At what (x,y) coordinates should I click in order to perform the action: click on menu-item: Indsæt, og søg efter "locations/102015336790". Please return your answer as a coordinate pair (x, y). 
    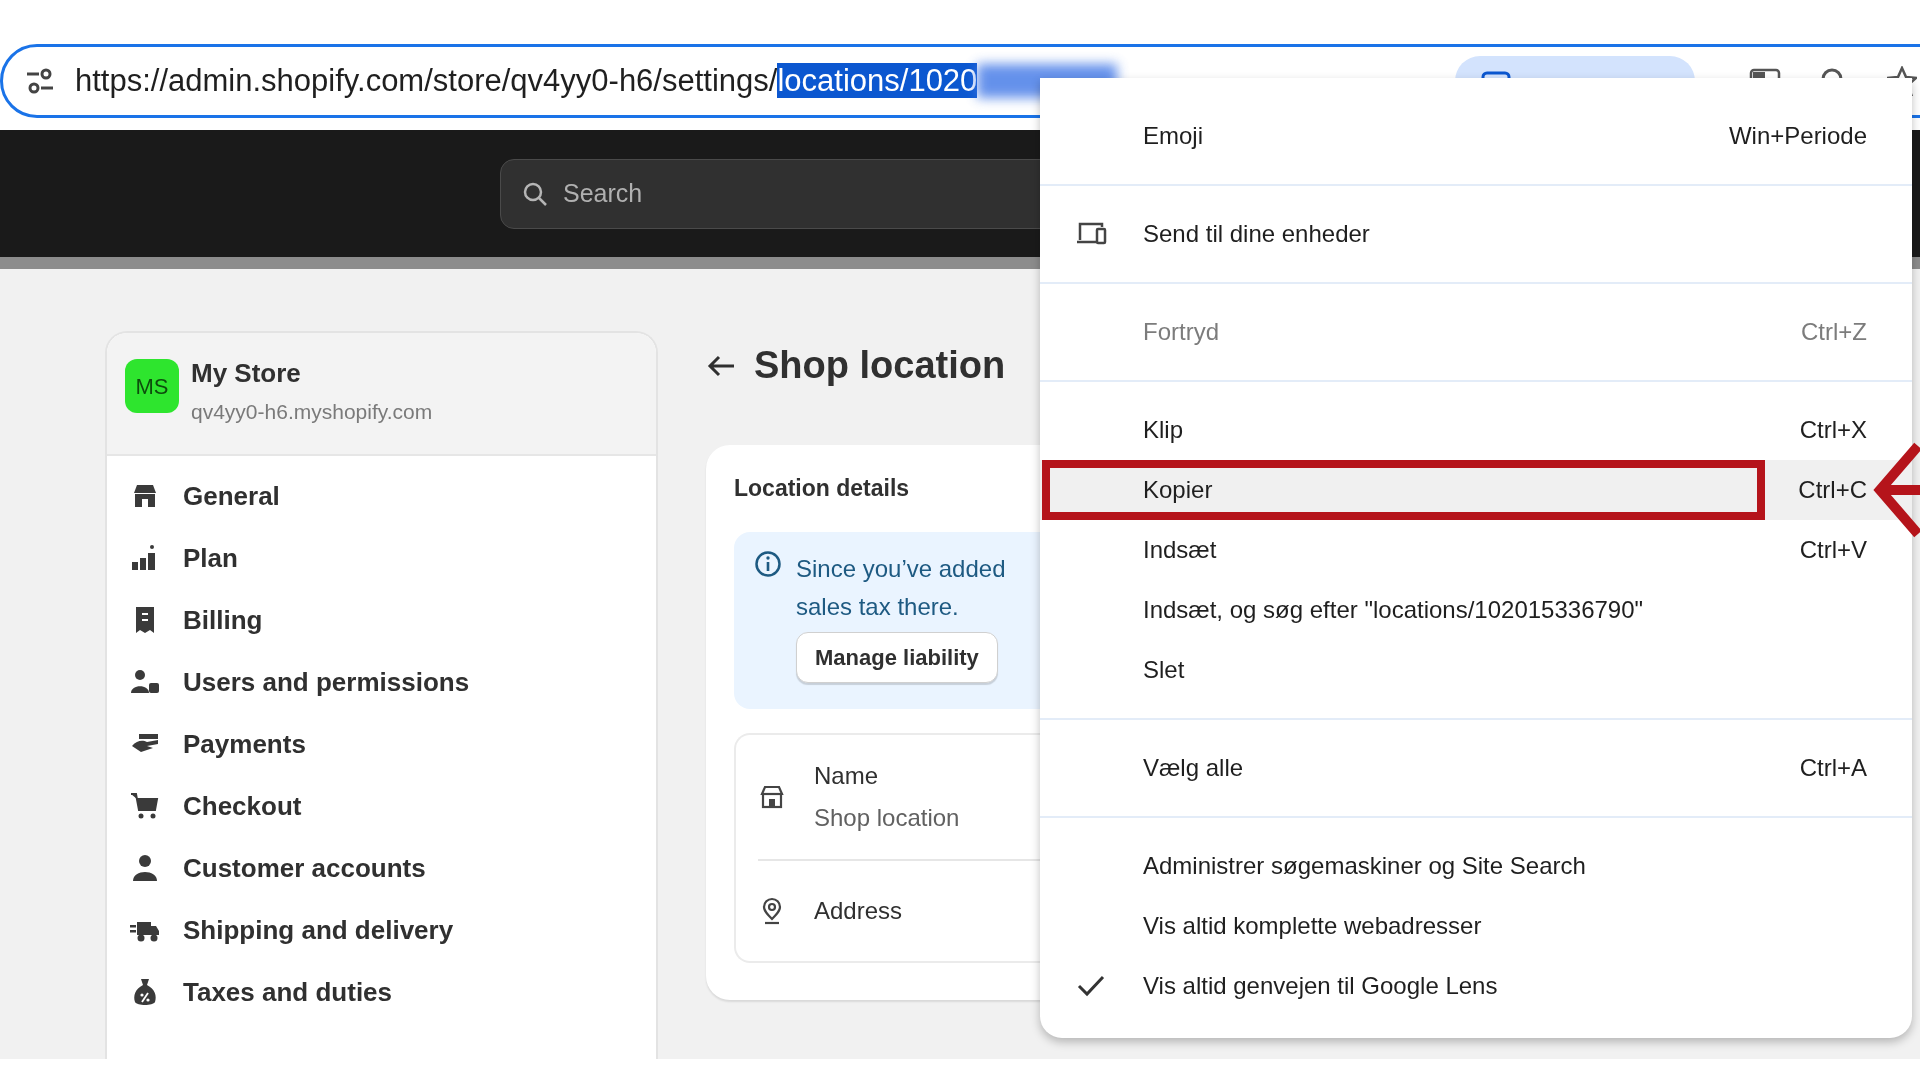
    Looking at the image, I should click on (1476, 610).